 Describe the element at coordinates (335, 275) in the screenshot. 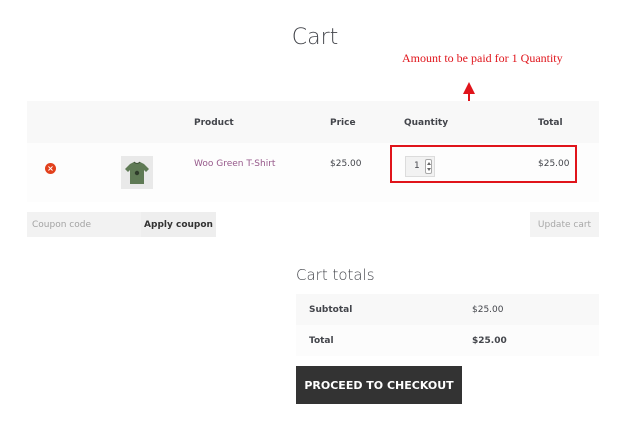

I see `cart-totals-title: Cart totals` at that location.